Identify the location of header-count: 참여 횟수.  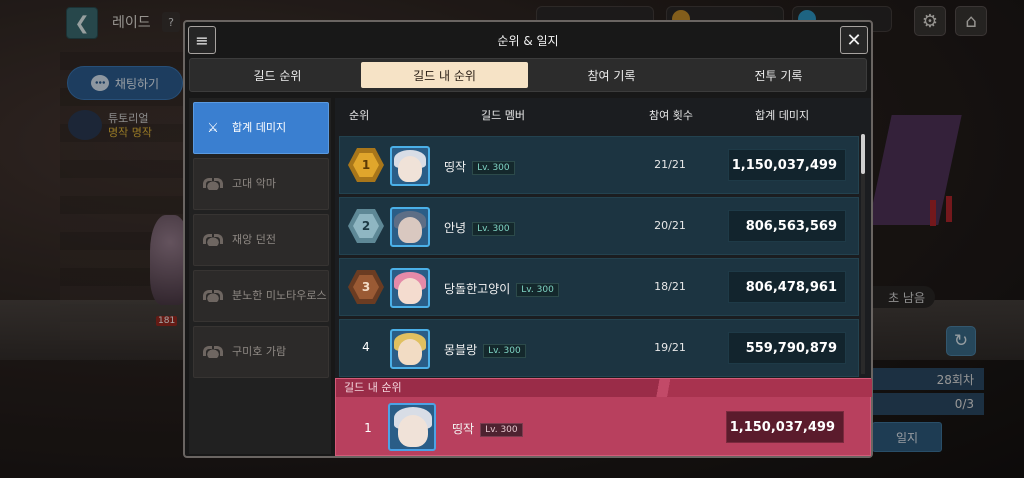
(671, 115).